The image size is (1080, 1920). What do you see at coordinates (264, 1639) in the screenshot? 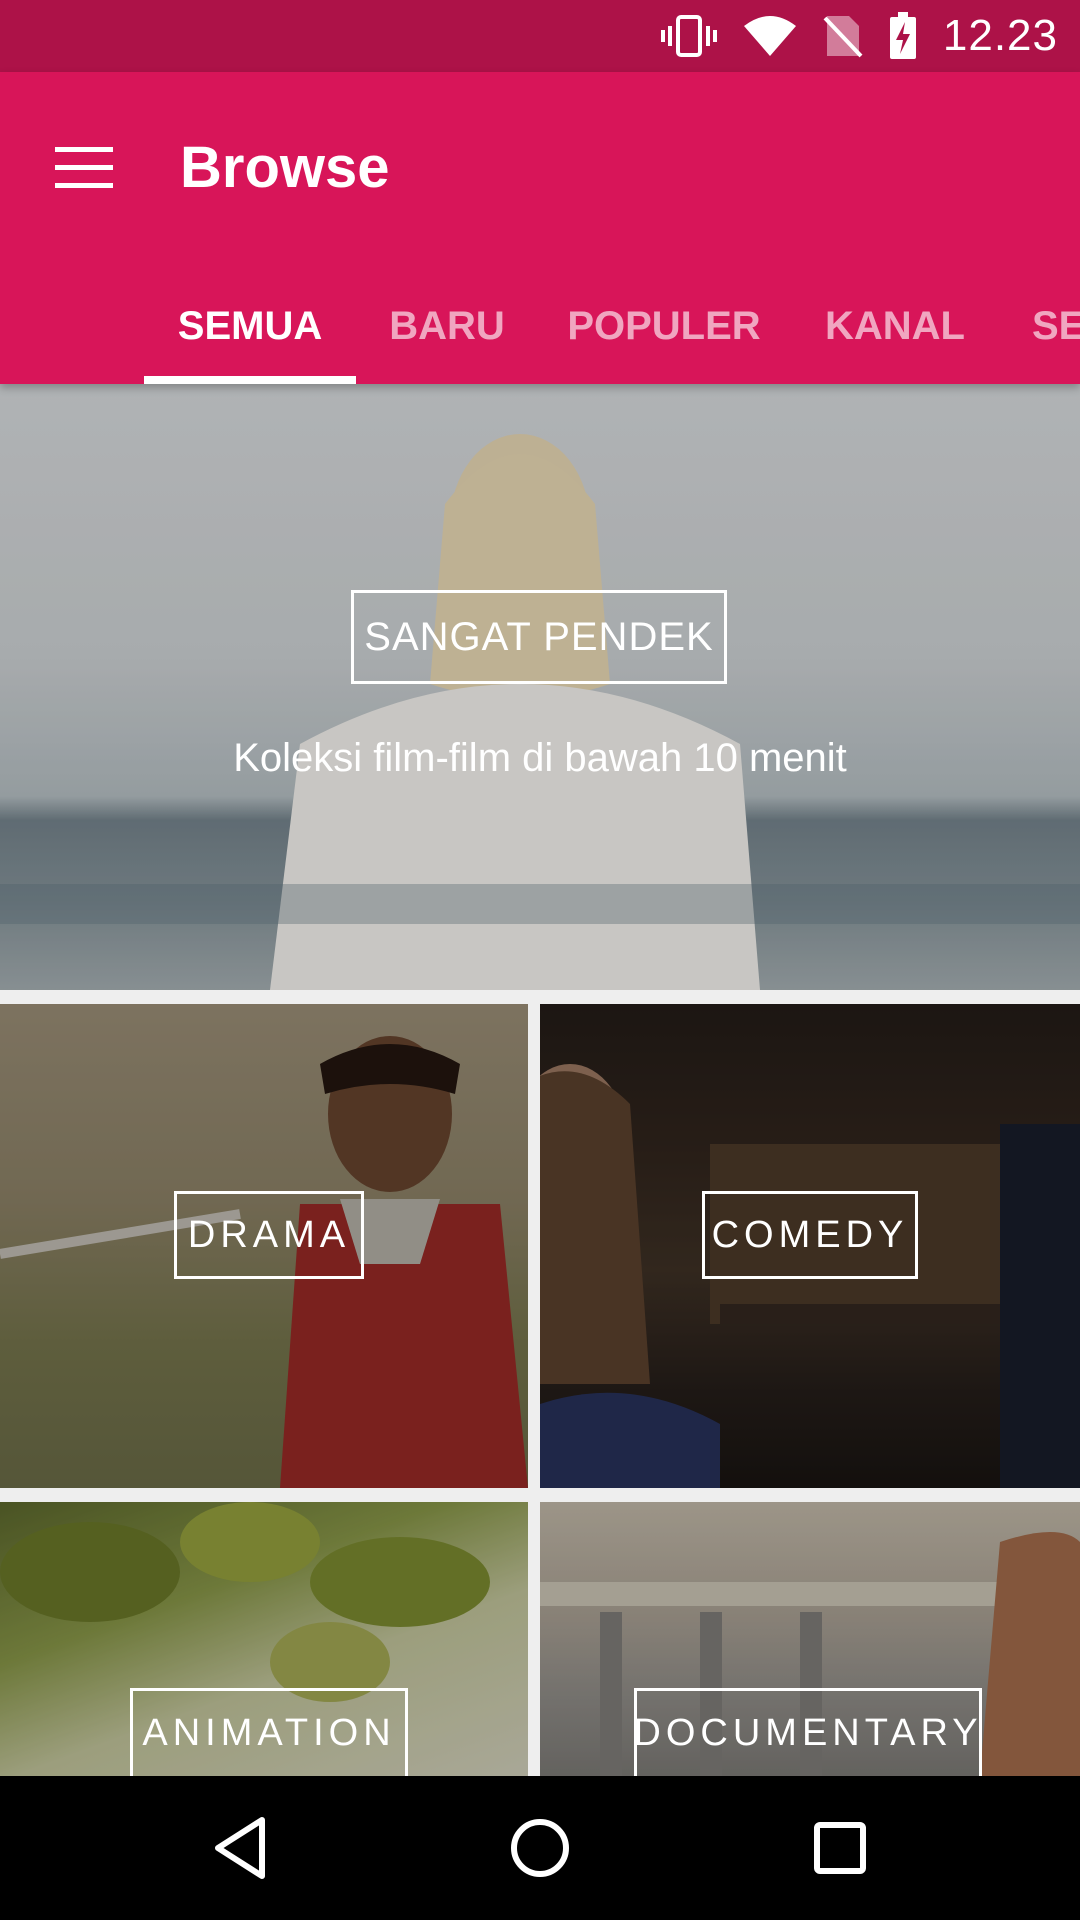
I see `category-card-animation: ANIMATION` at bounding box center [264, 1639].